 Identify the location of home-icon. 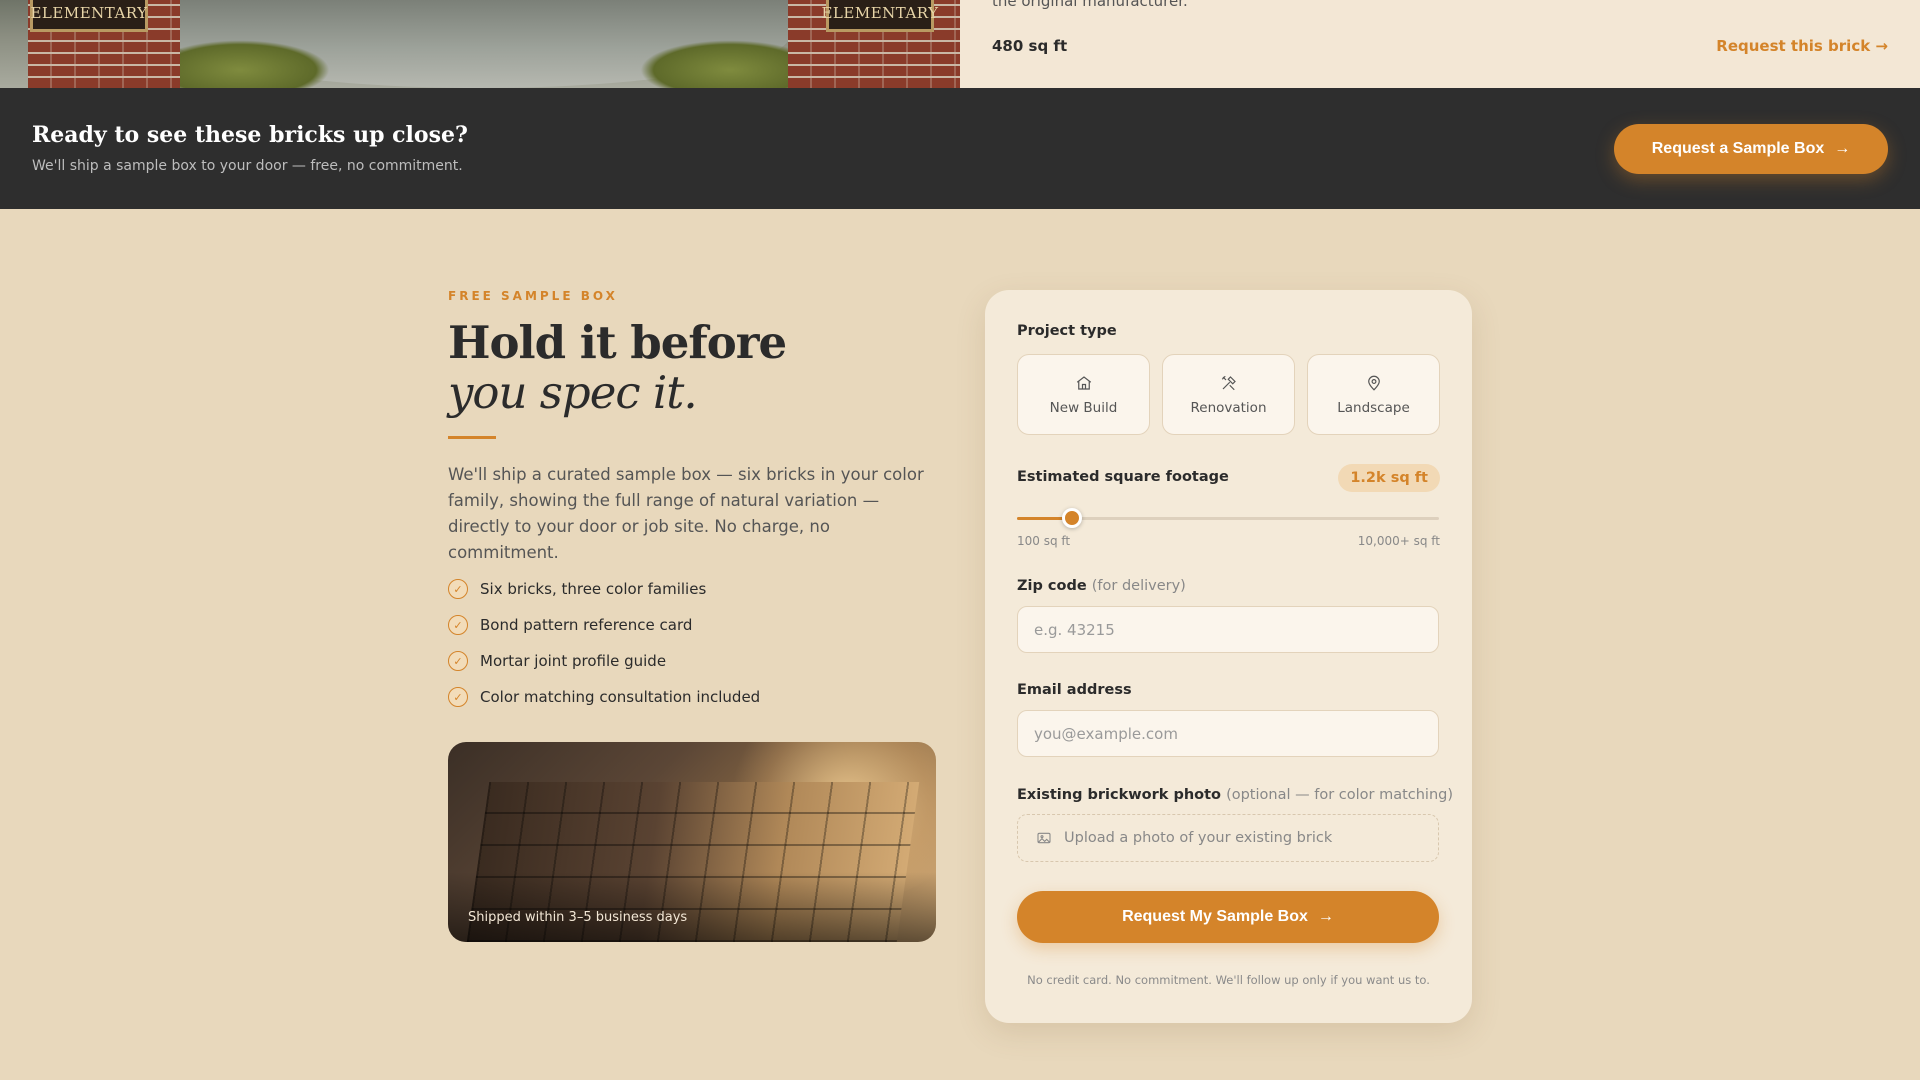
(1083, 382).